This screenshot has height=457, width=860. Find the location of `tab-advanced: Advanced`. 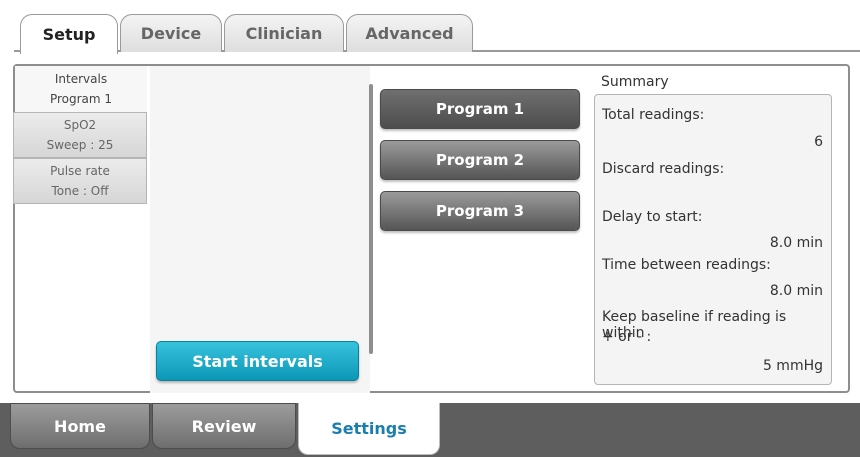

tab-advanced: Advanced is located at coordinates (409, 33).